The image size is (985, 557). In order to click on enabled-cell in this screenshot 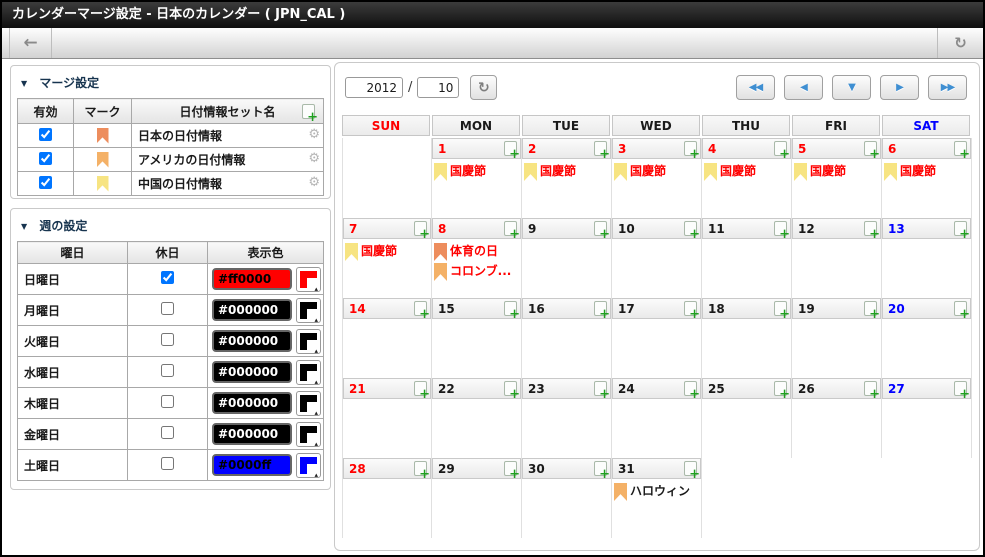, I will do `click(45, 183)`.